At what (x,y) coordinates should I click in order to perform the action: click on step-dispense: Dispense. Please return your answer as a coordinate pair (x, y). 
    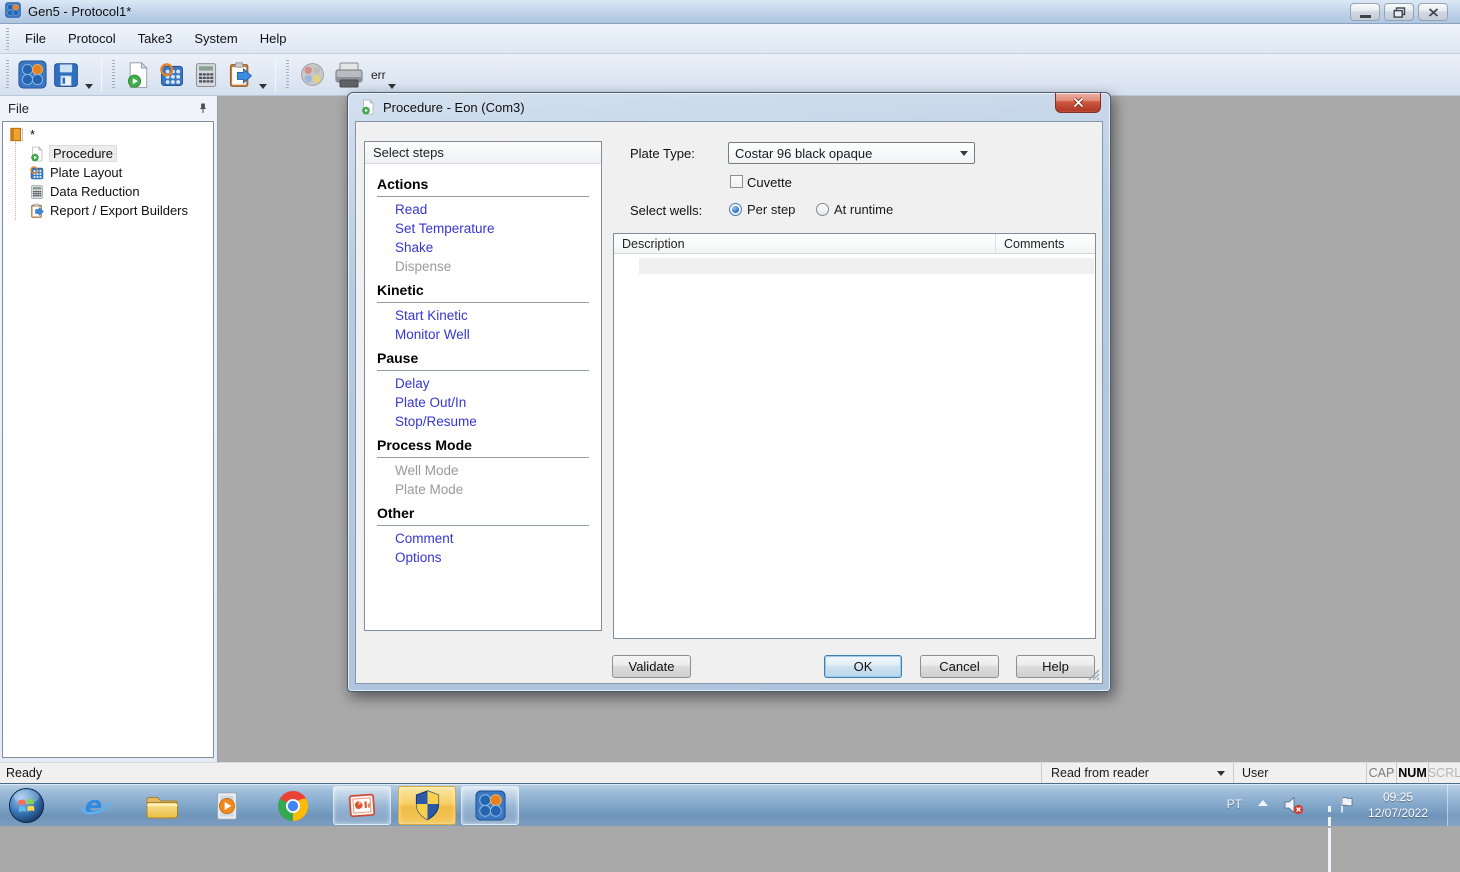
    Looking at the image, I should click on (423, 266).